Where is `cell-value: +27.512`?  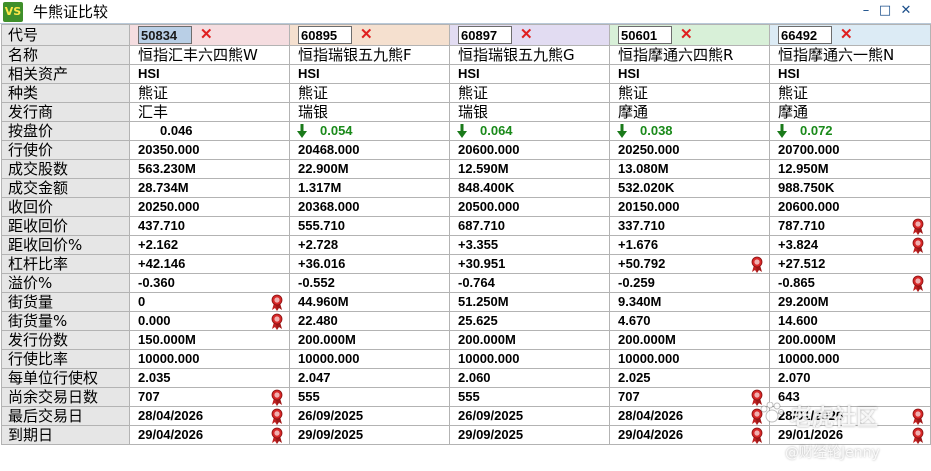 cell-value: +27.512 is located at coordinates (802, 263).